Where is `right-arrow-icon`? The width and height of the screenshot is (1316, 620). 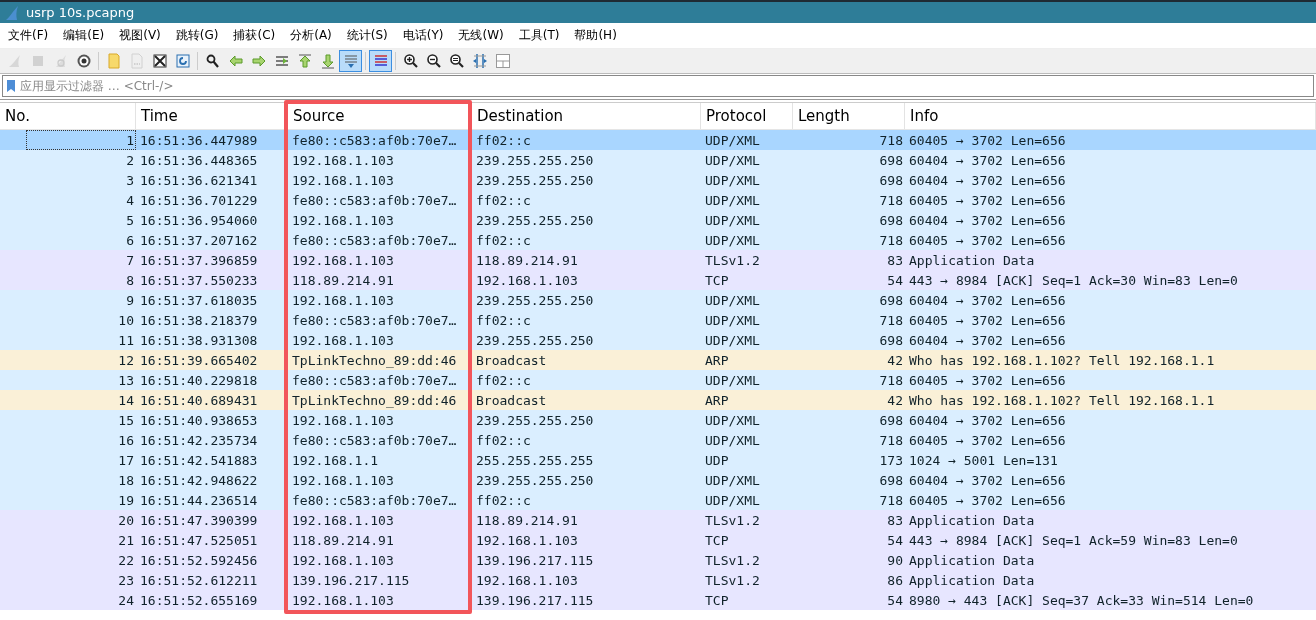 right-arrow-icon is located at coordinates (258, 61).